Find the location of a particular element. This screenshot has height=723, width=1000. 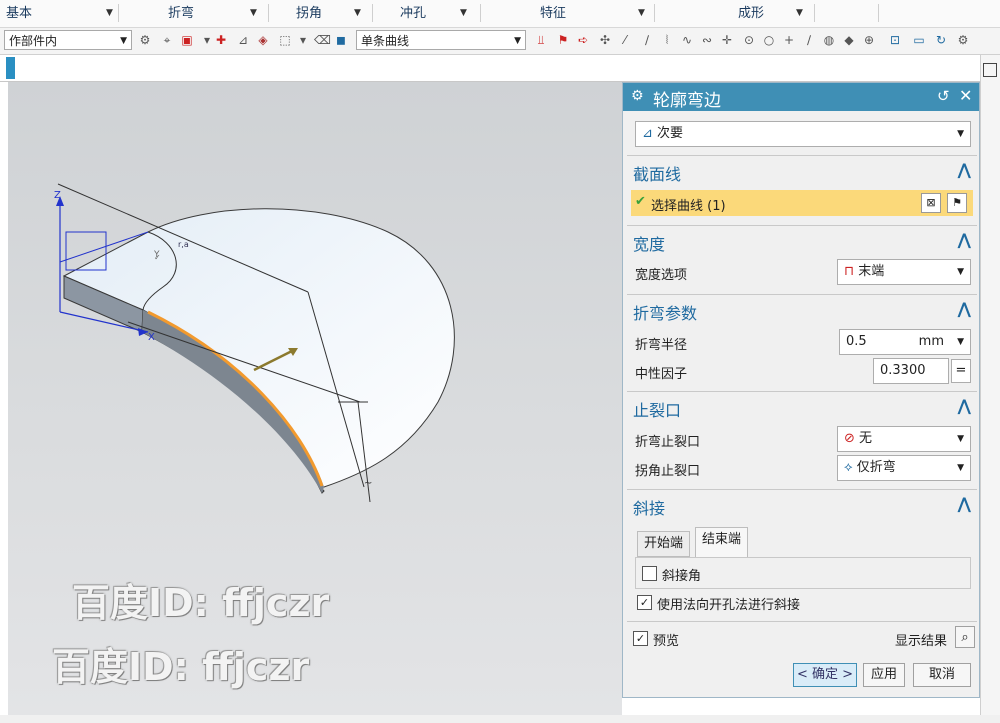

section-header-curve: 截面线 ⋀ is located at coordinates (802, 170).